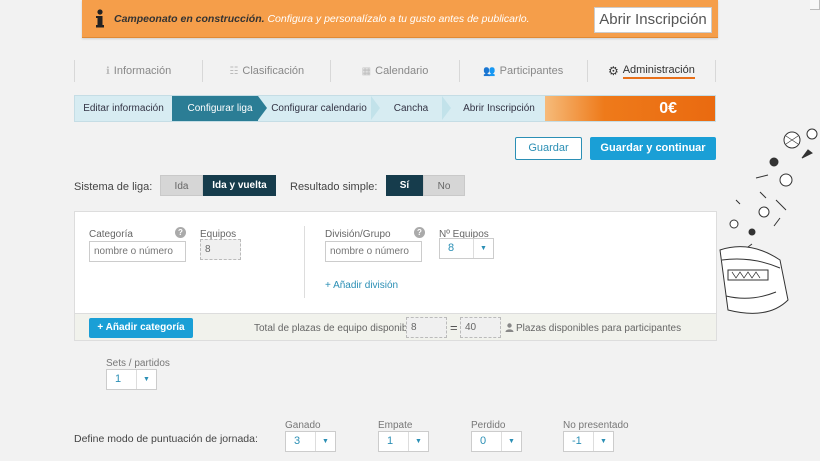  I want to click on category-label: Categoría, so click(111, 234).